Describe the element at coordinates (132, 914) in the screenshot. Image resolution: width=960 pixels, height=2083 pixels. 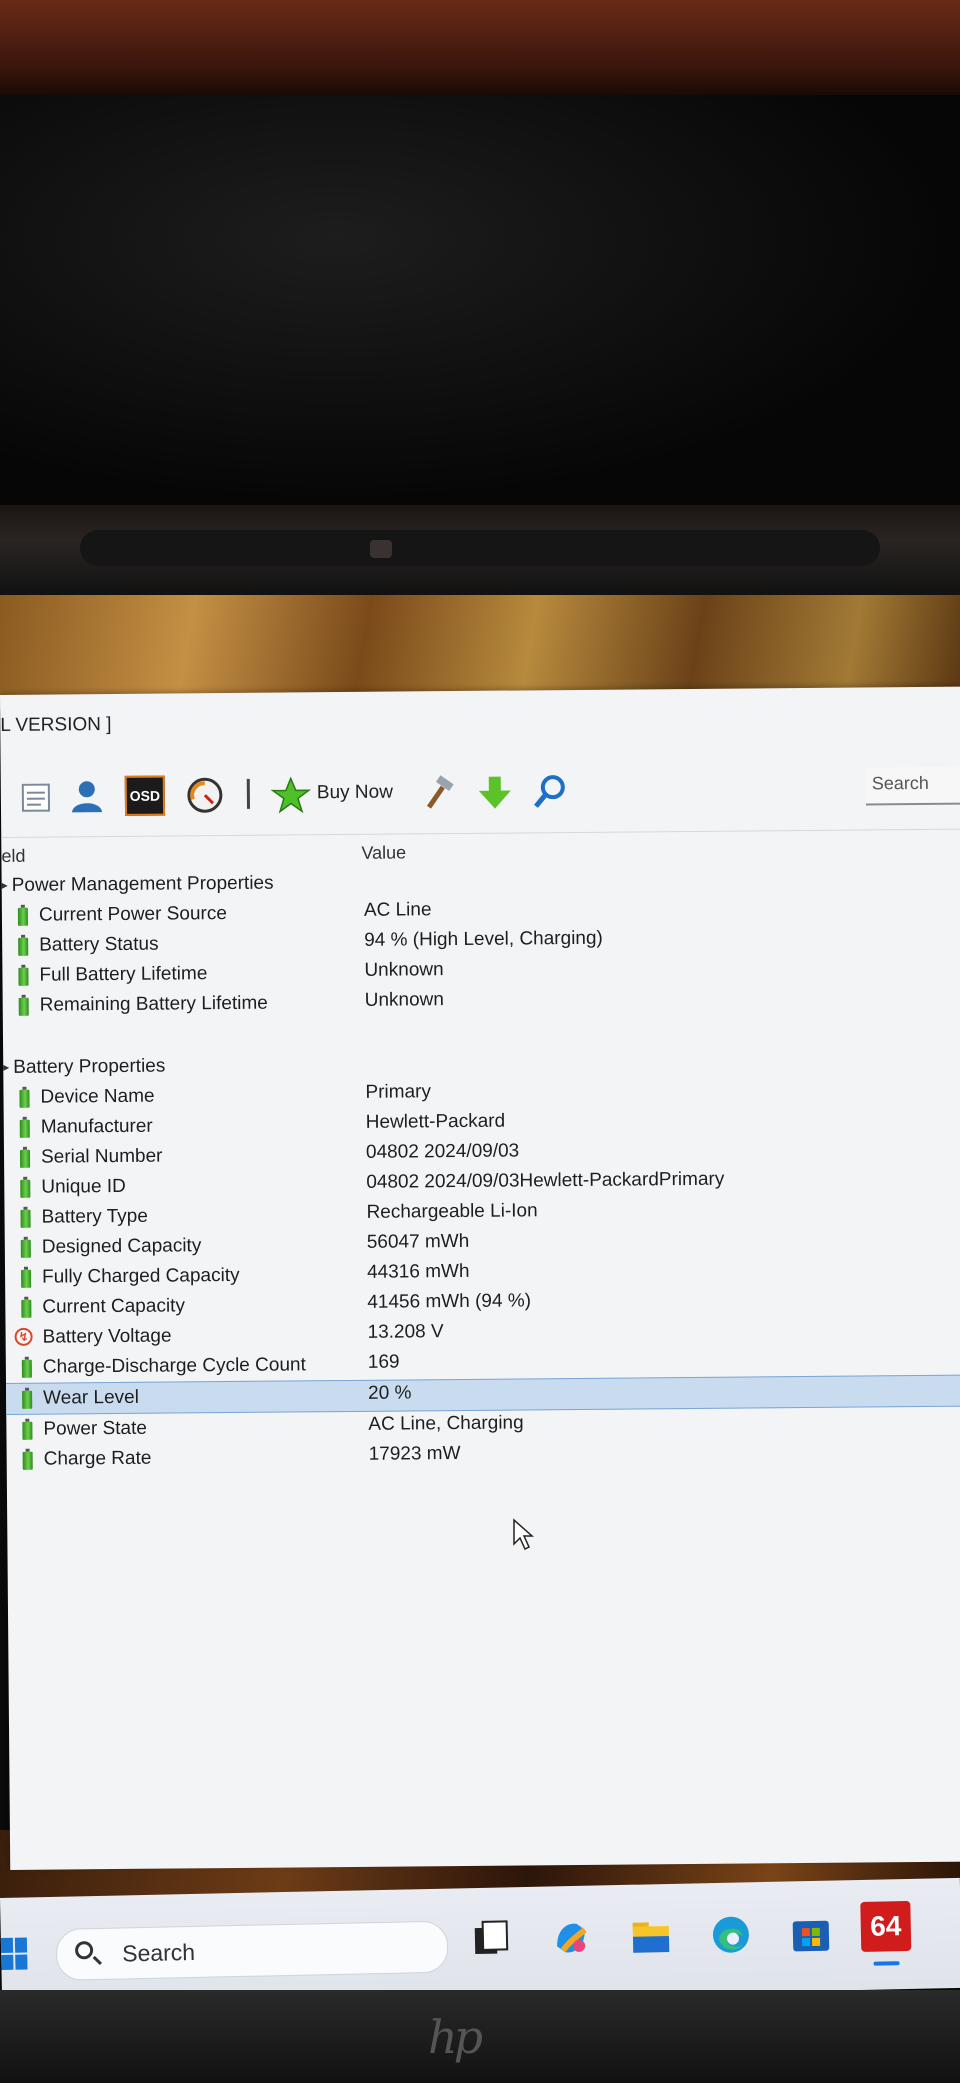
I see `field-label: Current Power Source` at that location.